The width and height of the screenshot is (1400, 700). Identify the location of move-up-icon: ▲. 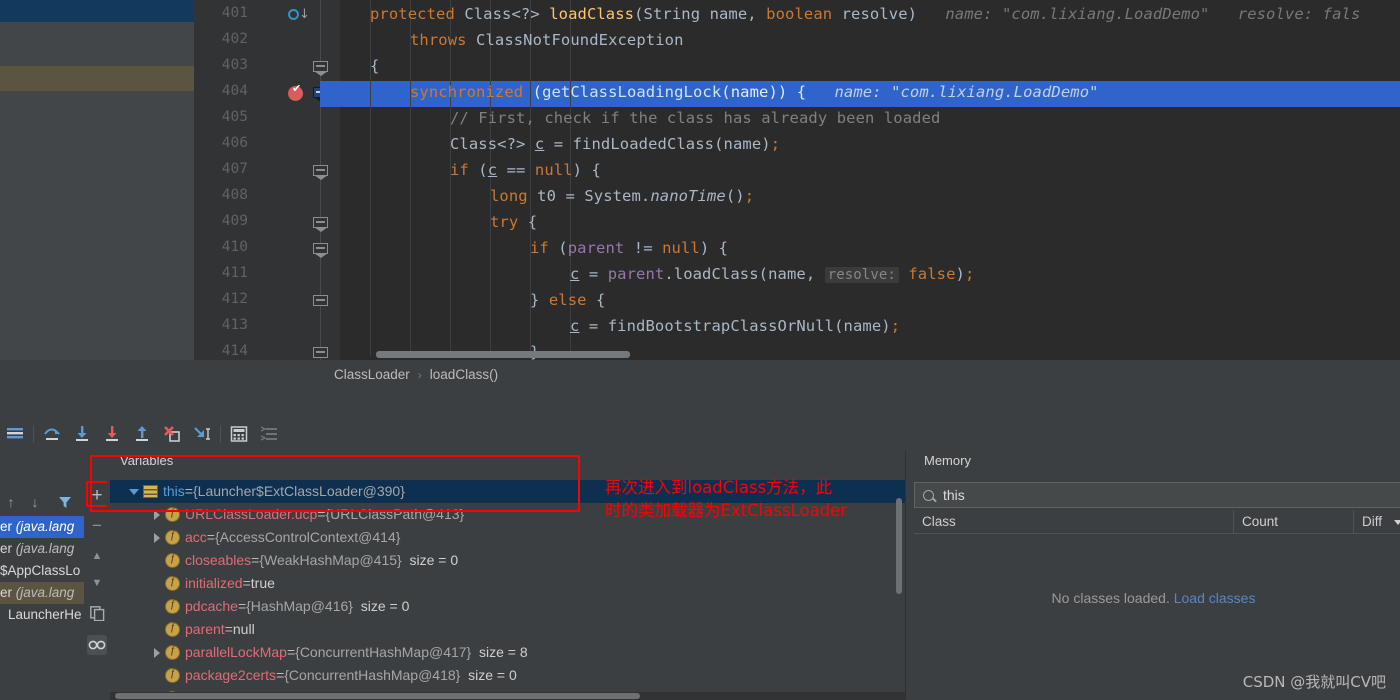
(97, 556).